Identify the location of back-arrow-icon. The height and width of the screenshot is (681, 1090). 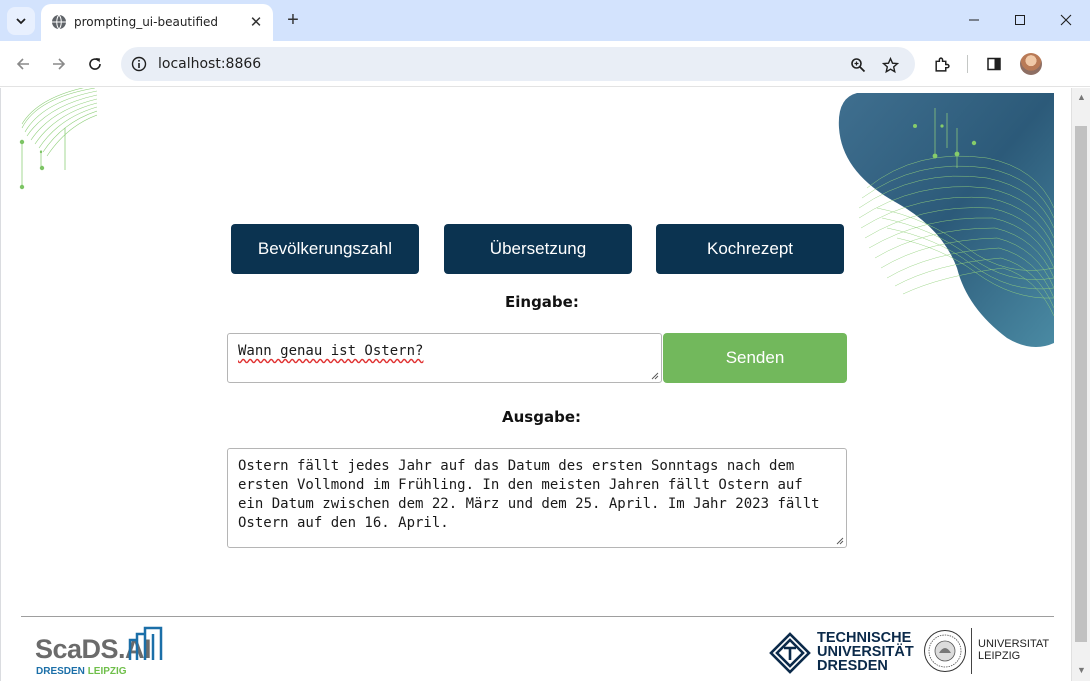
(23, 64).